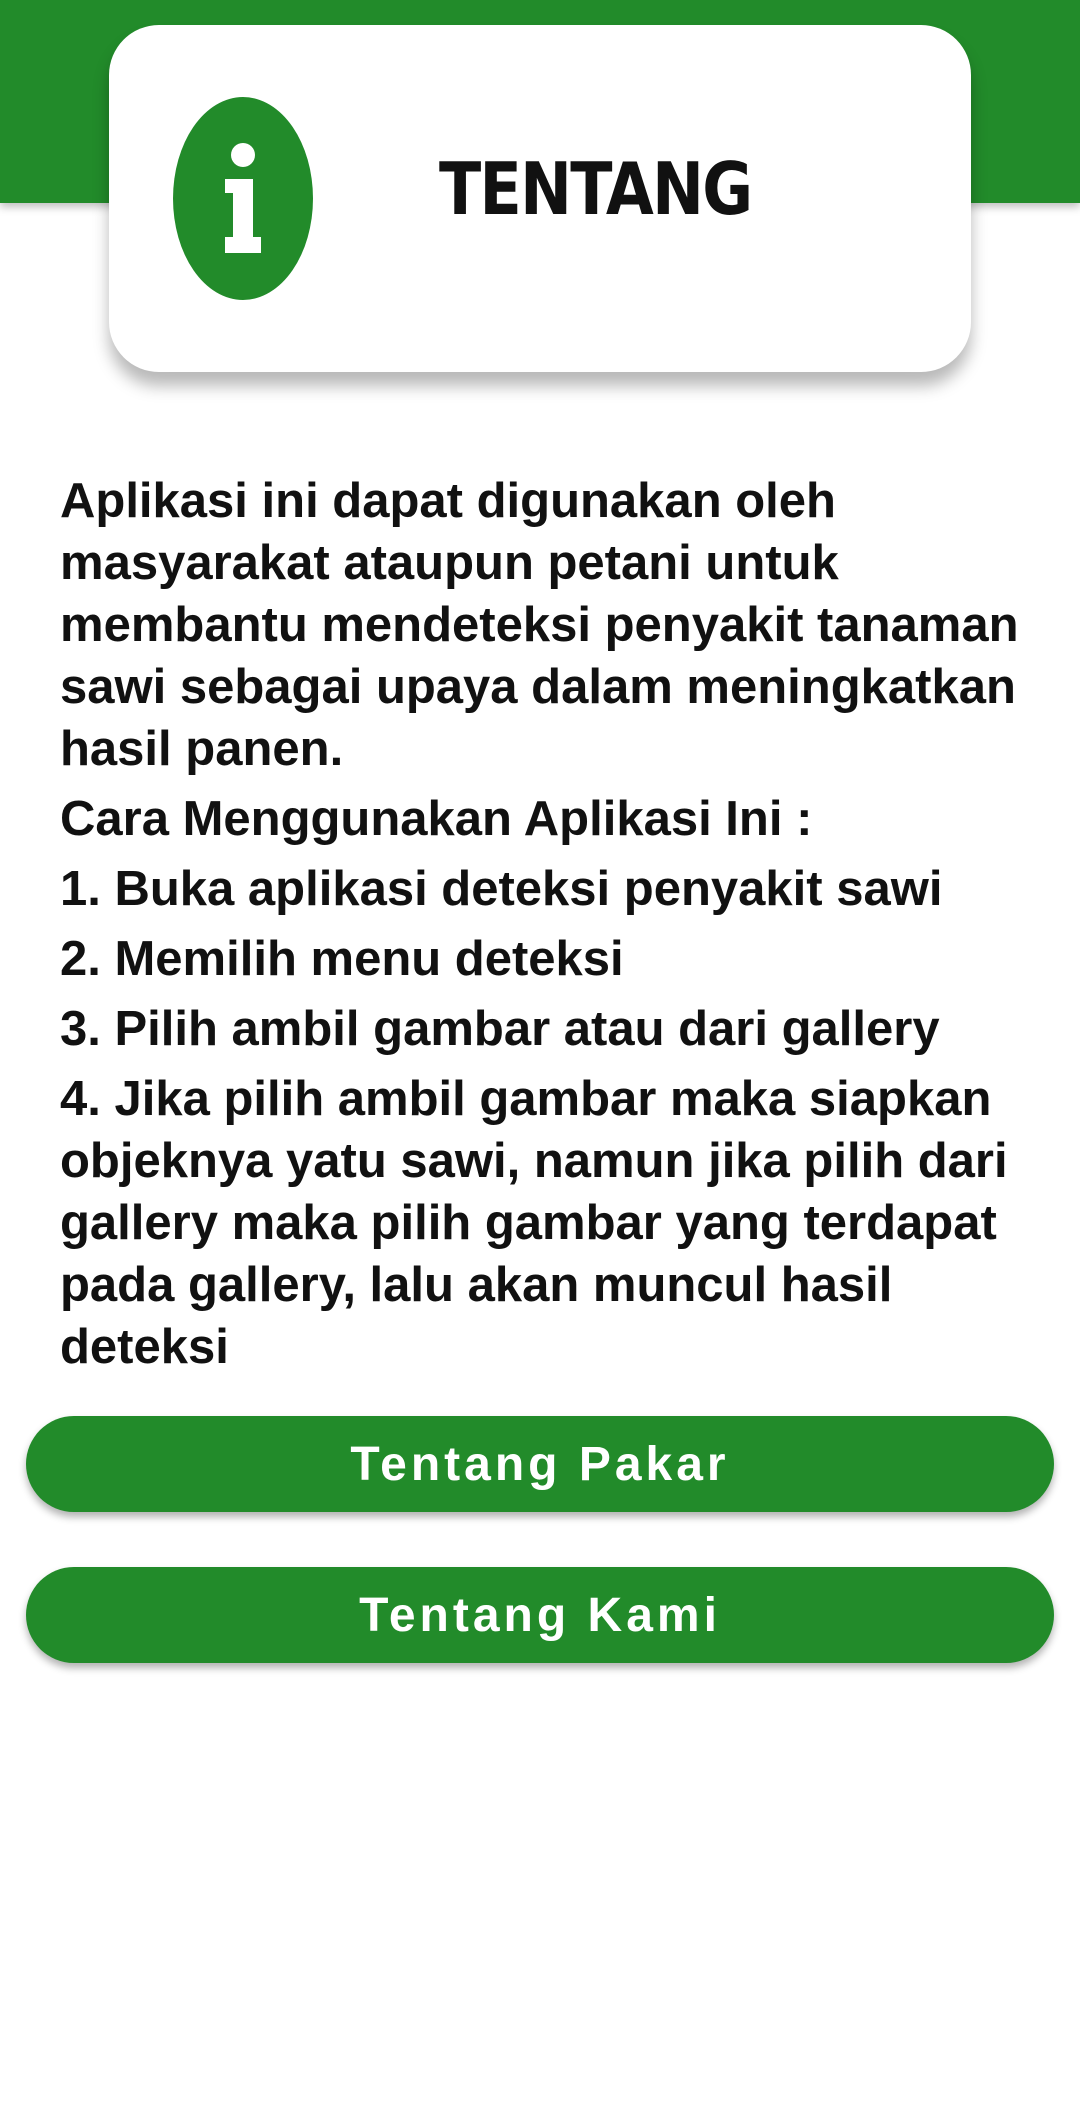 This screenshot has width=1080, height=2124. What do you see at coordinates (436, 819) in the screenshot?
I see `howto-heading: Cara Menggunakan Aplikasi Ini :` at bounding box center [436, 819].